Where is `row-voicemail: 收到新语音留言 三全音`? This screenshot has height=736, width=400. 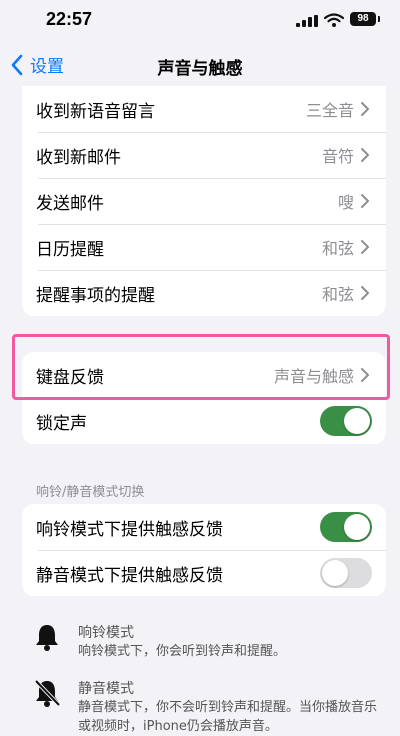 row-voicemail: 收到新语音留言 三全音 is located at coordinates (204, 109).